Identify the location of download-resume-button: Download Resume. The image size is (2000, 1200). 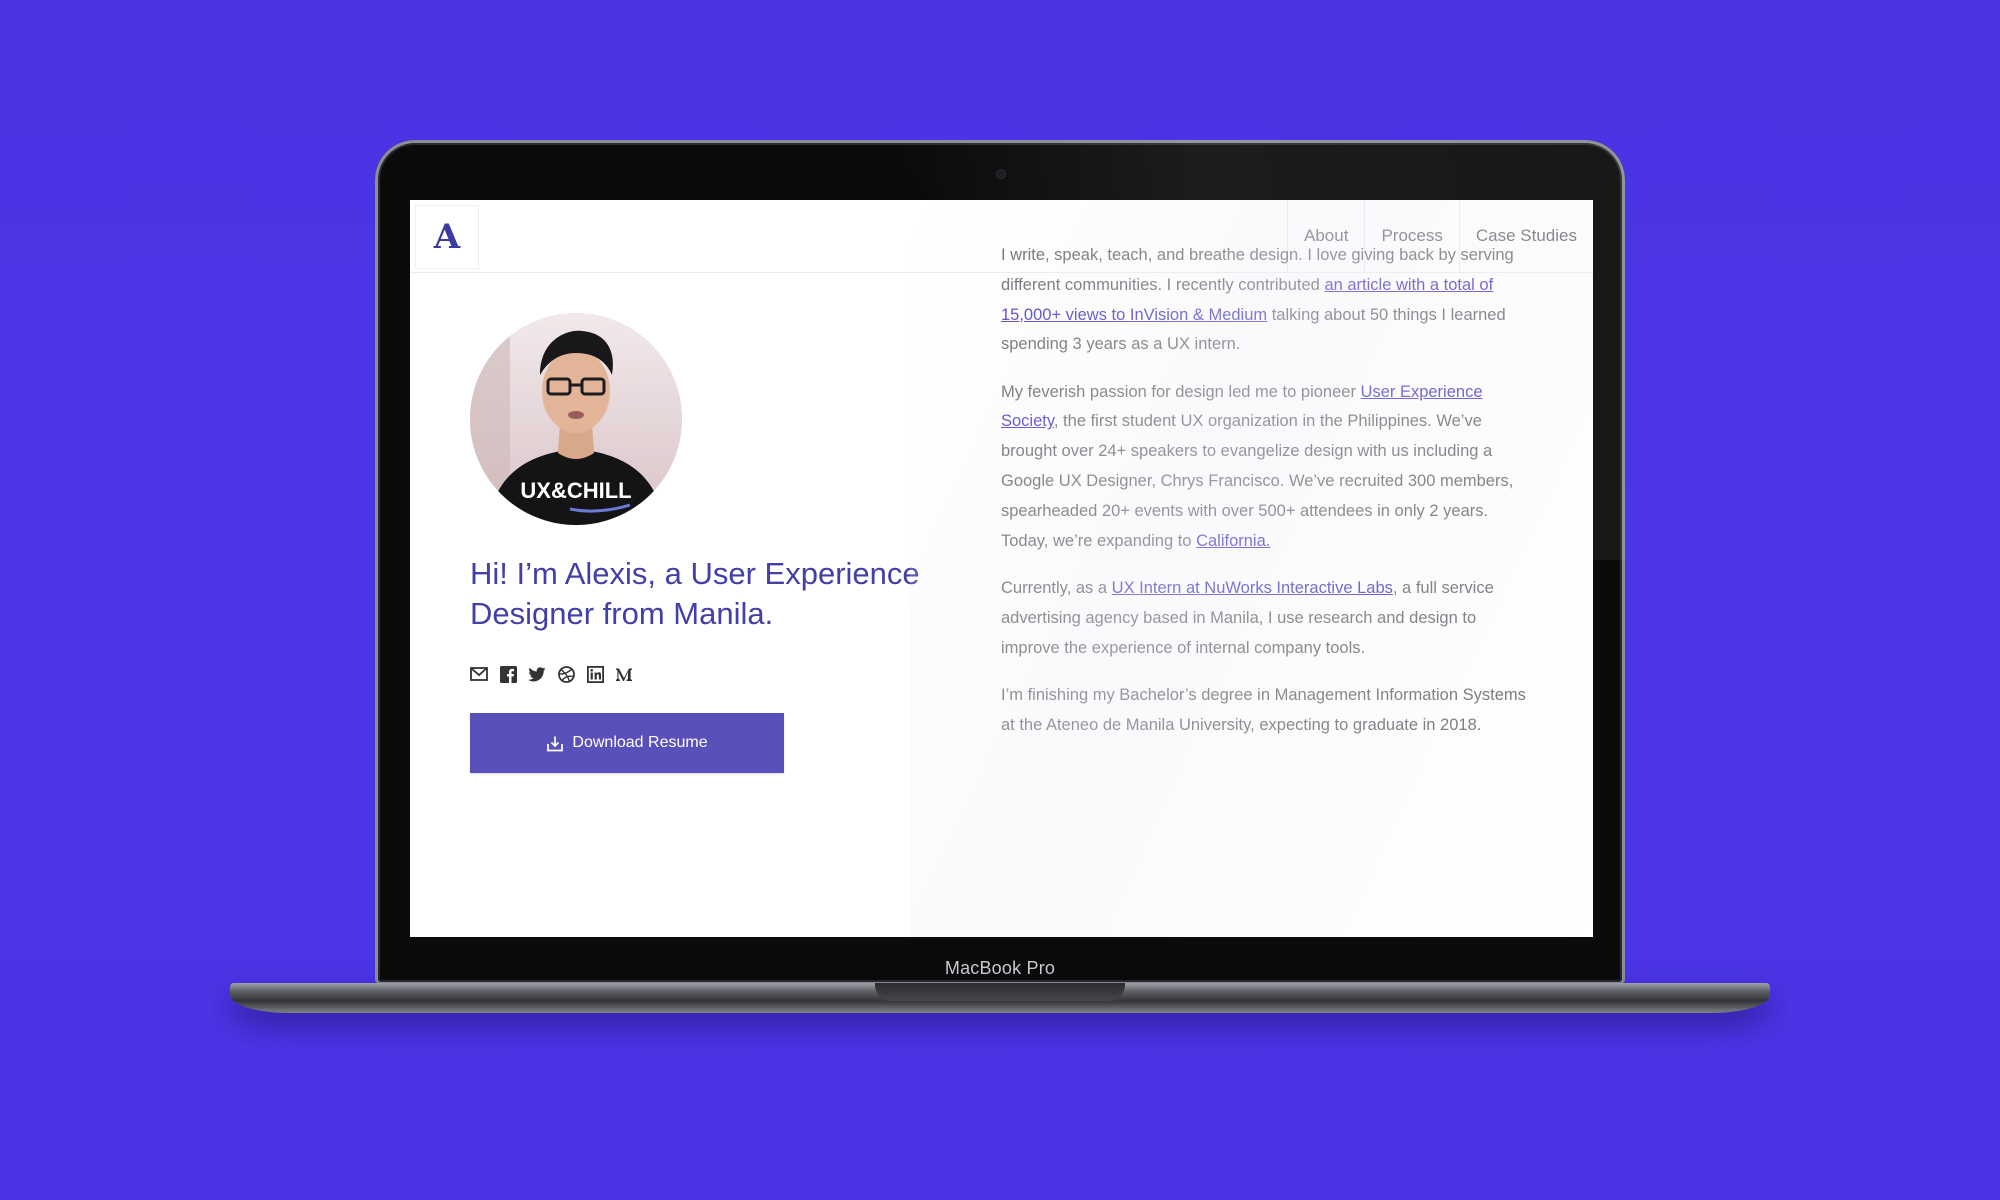
(627, 743).